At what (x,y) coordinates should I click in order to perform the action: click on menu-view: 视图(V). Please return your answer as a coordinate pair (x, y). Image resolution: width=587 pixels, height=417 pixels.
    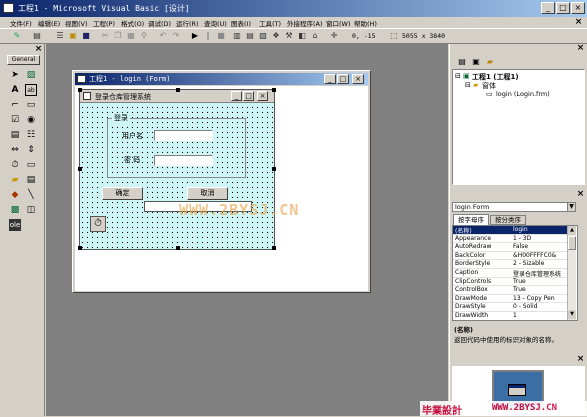
    Looking at the image, I should click on (76, 23).